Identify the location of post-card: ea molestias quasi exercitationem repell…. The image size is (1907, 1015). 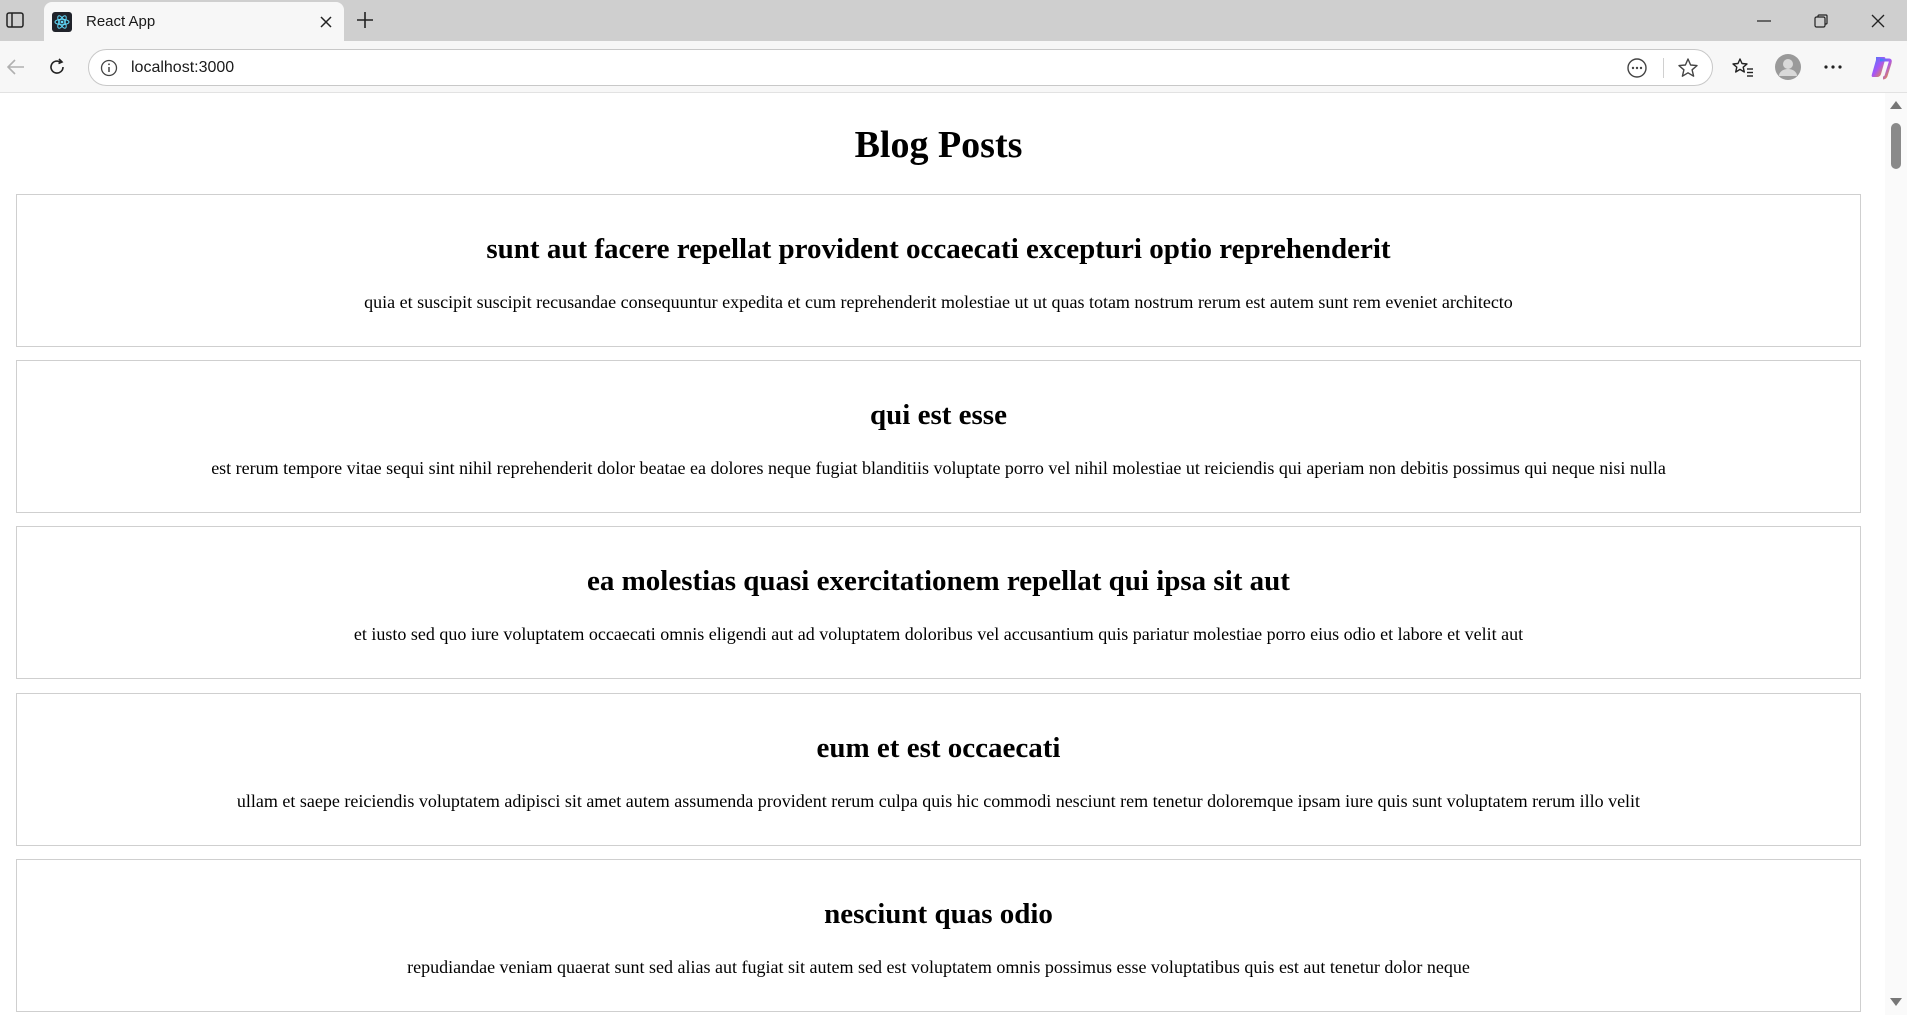
(938, 602).